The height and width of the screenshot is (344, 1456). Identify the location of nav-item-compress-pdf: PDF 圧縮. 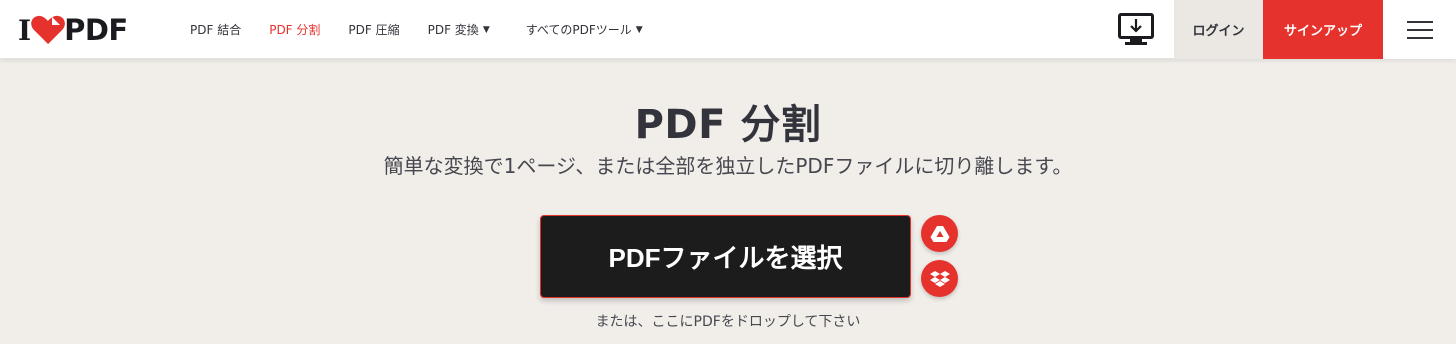
(373, 29).